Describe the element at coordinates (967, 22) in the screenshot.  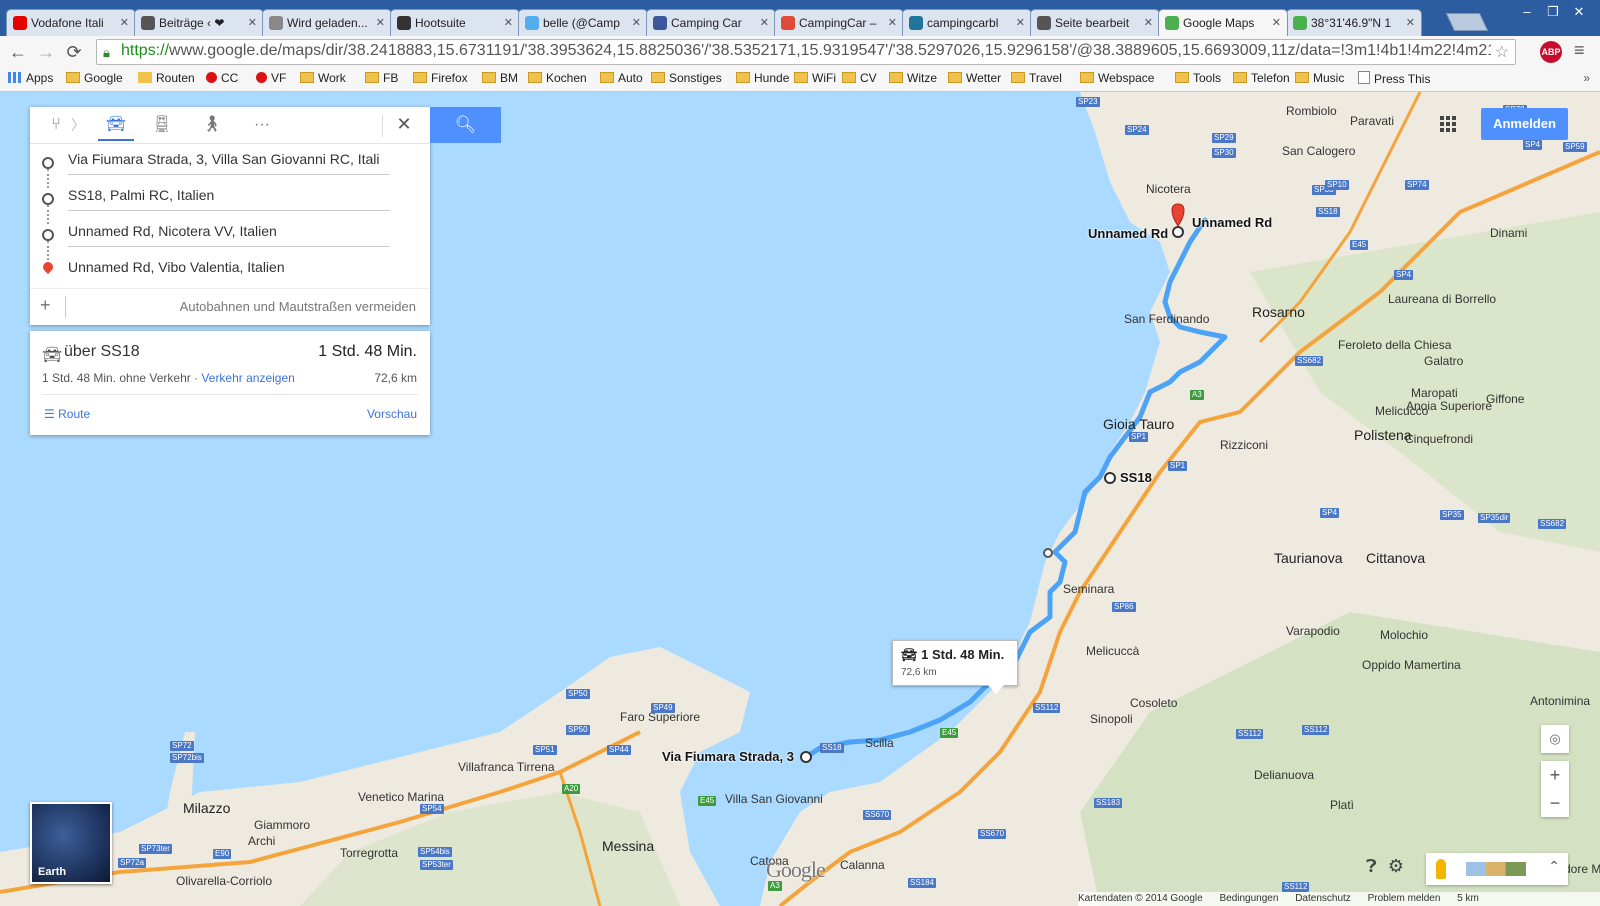
I see `browser-tab: campingcarbl ✕` at that location.